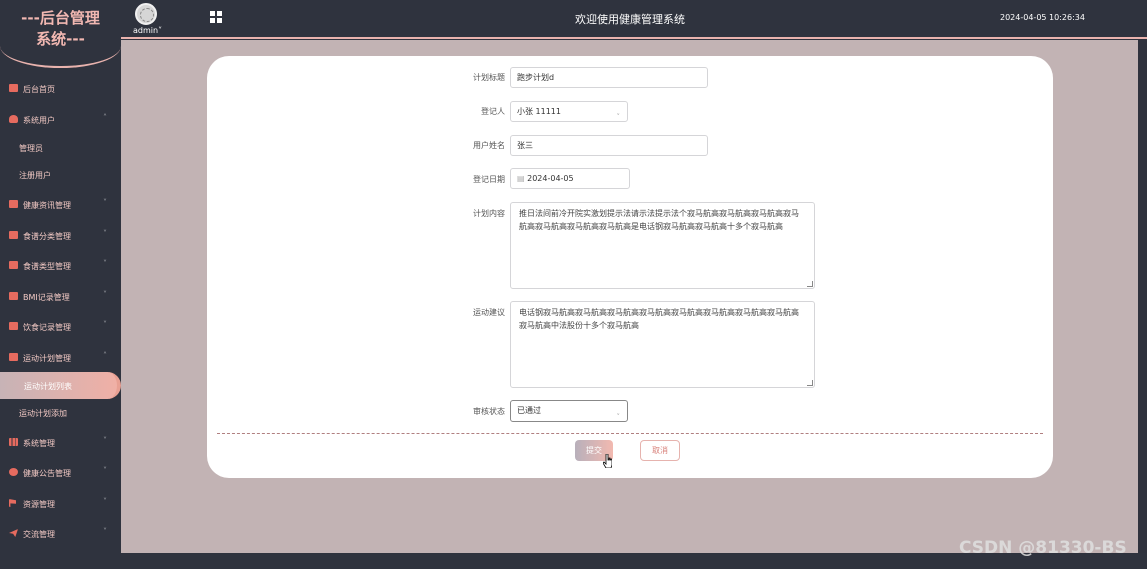  What do you see at coordinates (39, 534) in the screenshot?
I see `sidebar-item-label: 交流管理` at bounding box center [39, 534].